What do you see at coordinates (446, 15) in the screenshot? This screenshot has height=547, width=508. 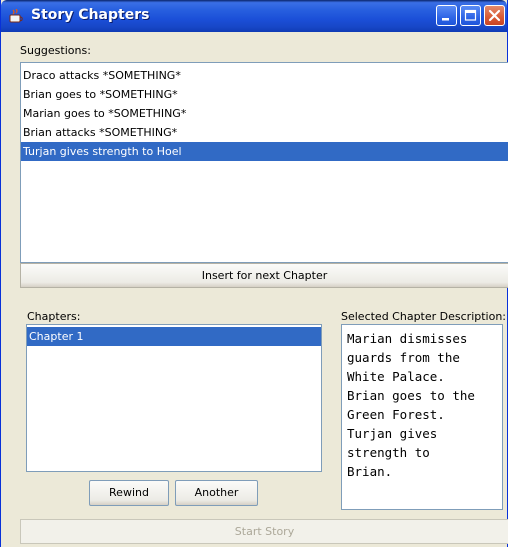 I see `minimize-button` at bounding box center [446, 15].